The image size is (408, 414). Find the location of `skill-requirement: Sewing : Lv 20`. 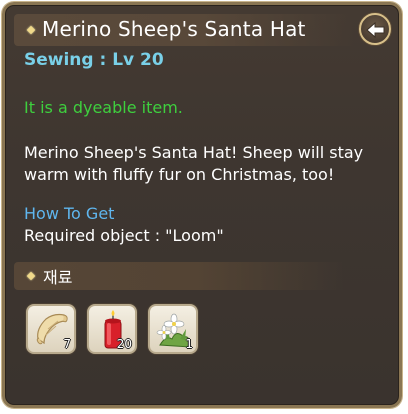

skill-requirement: Sewing : Lv 20 is located at coordinates (94, 60).